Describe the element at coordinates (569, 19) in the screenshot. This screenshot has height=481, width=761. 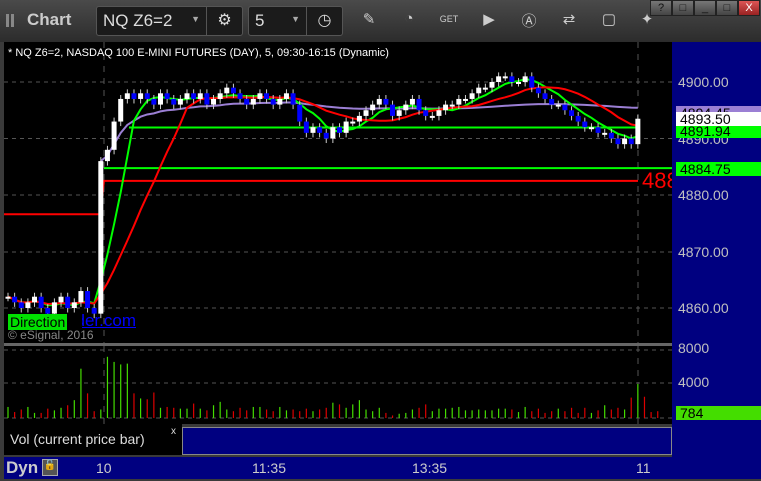
I see `link-icon: ⇄` at that location.